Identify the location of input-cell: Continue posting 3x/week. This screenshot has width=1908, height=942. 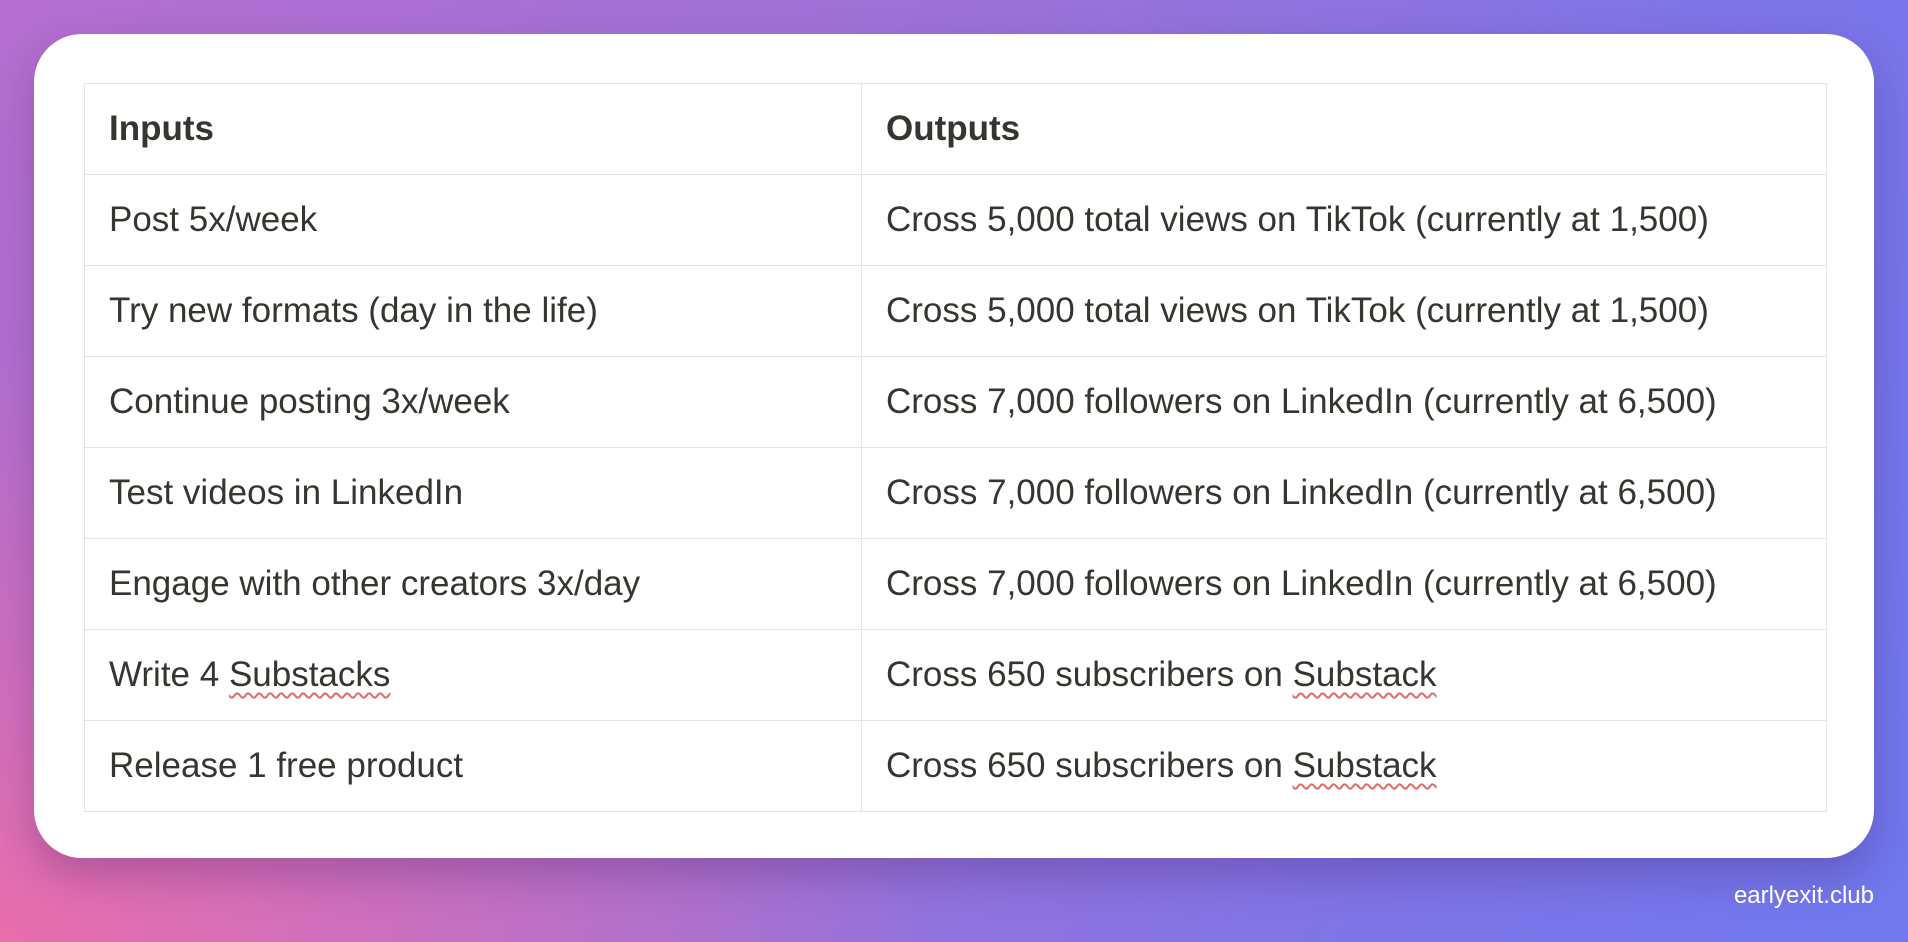
(473, 402).